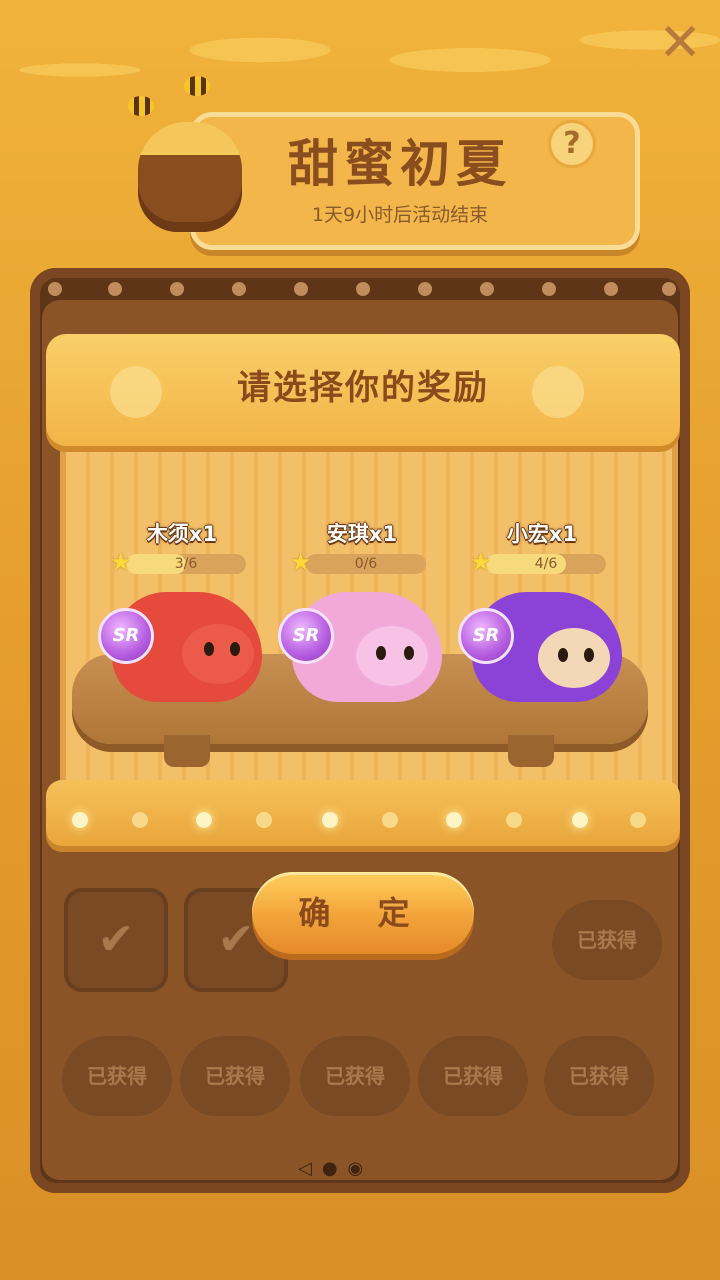 Image resolution: width=720 pixels, height=1280 pixels. Describe the element at coordinates (182, 612) in the screenshot. I see `reward-option-mushu: 木须x1 3/6 ★ SR` at that location.